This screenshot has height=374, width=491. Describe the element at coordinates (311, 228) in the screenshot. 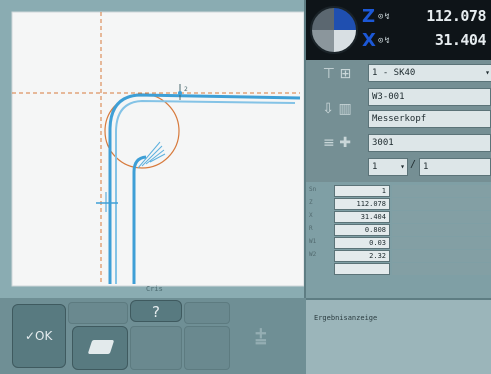

I see `value-label: R` at that location.